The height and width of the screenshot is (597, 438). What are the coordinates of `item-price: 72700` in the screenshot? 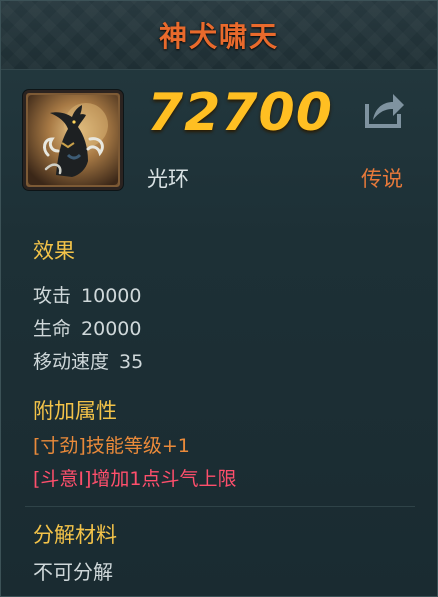 It's located at (240, 113).